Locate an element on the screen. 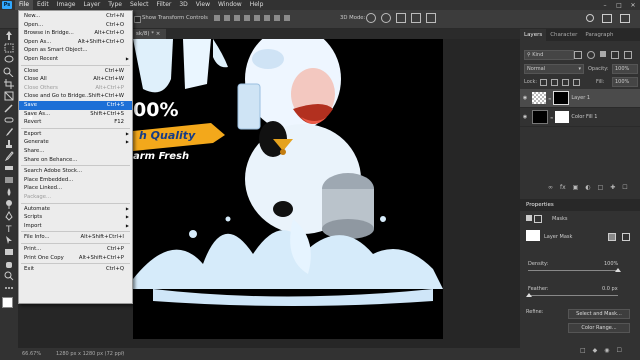 The width and height of the screenshot is (640, 360). menu-item-file-info: File Info... Alt+Shift+Ctrl+I is located at coordinates (75, 237).